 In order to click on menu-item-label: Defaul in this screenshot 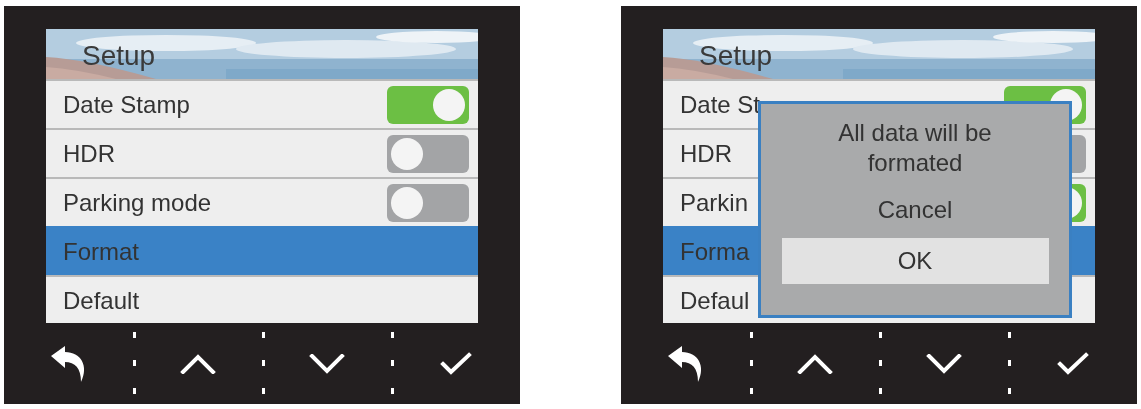, I will do `click(715, 300)`.